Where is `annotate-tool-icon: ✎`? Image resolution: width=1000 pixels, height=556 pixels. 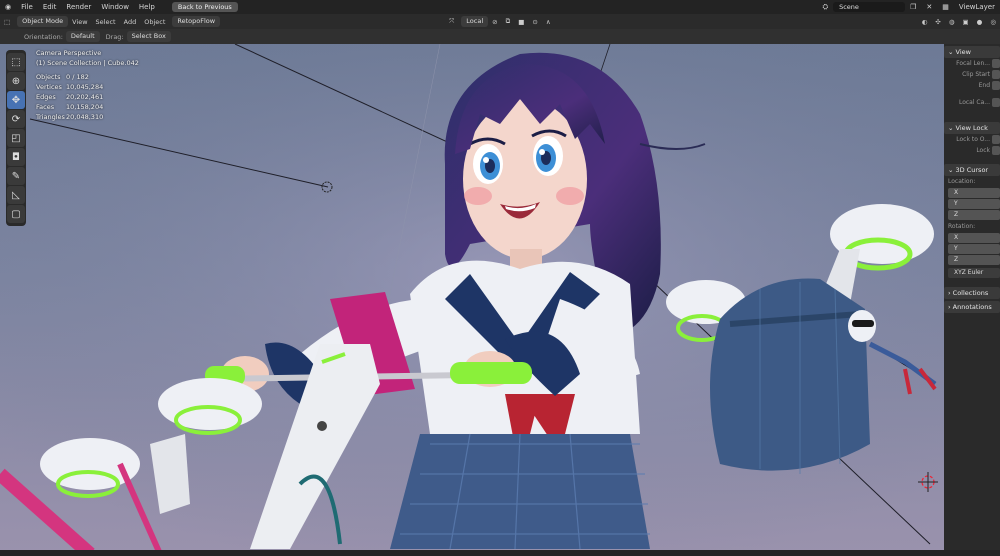 annotate-tool-icon: ✎ is located at coordinates (16, 176).